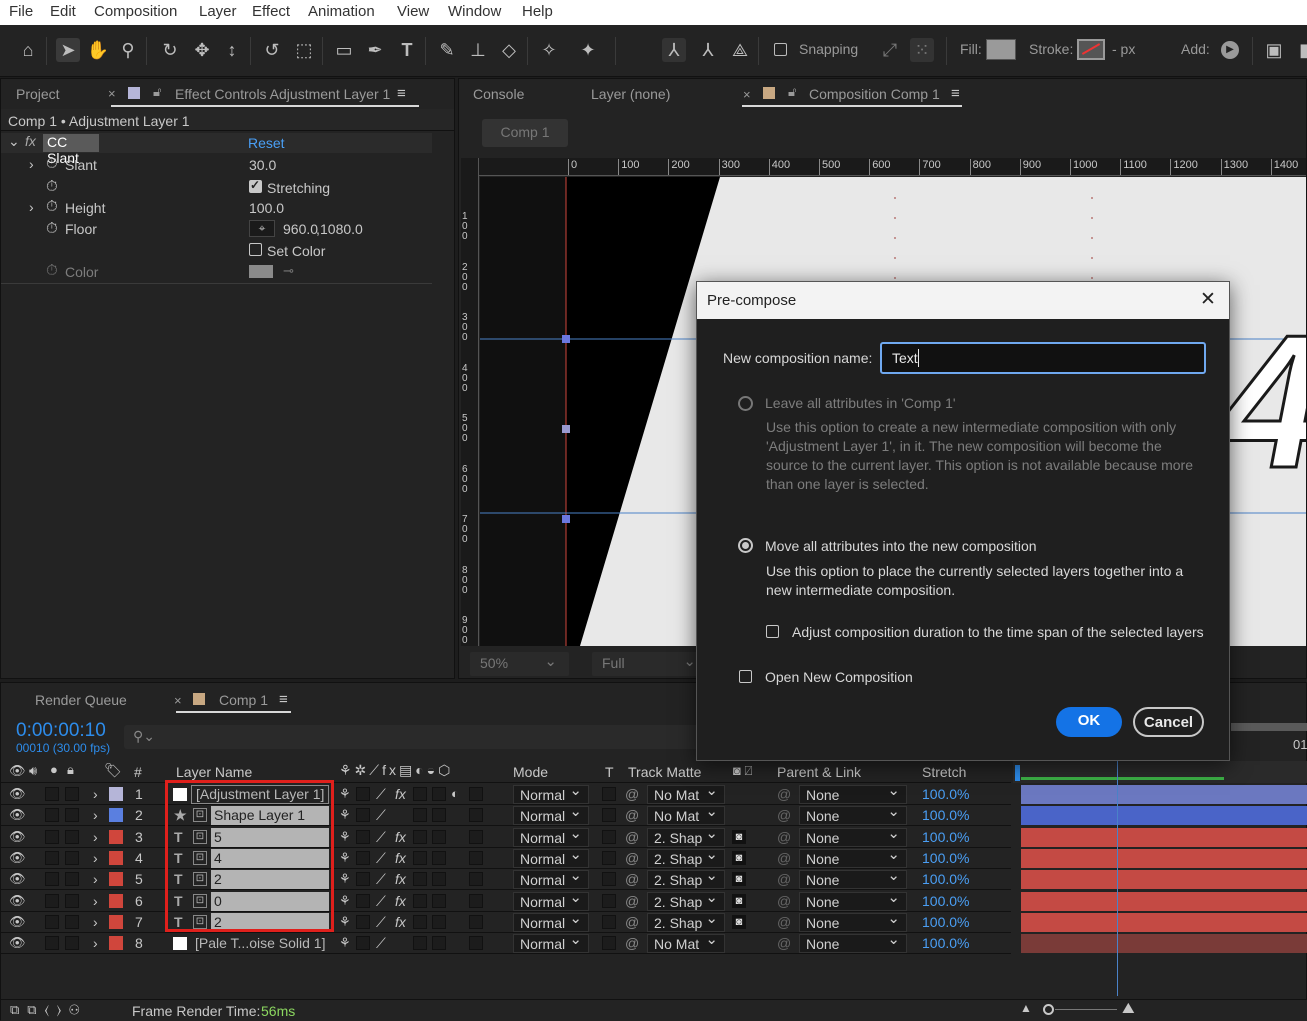 This screenshot has width=1307, height=1021. What do you see at coordinates (1043, 358) in the screenshot?
I see `composition-name-input: Text` at bounding box center [1043, 358].